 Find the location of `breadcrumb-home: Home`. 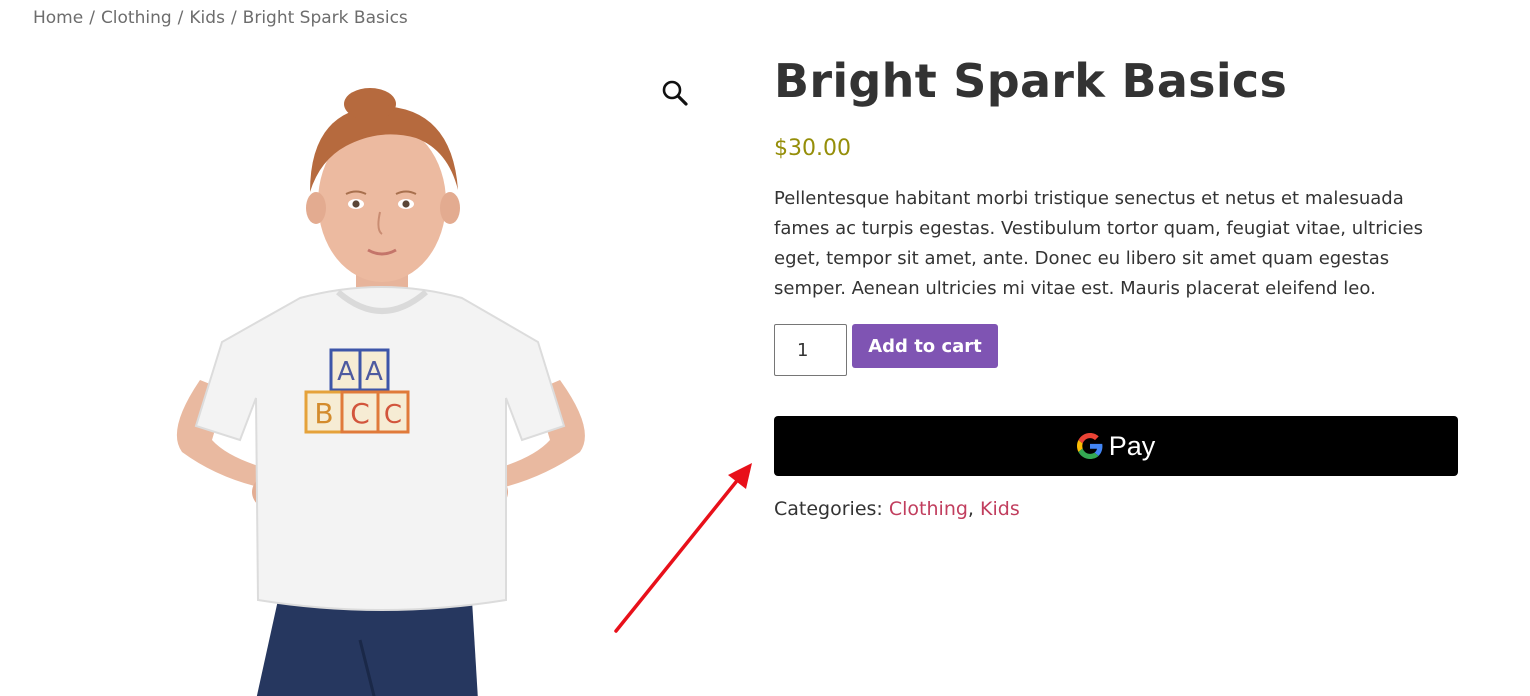

breadcrumb-home: Home is located at coordinates (58, 18).